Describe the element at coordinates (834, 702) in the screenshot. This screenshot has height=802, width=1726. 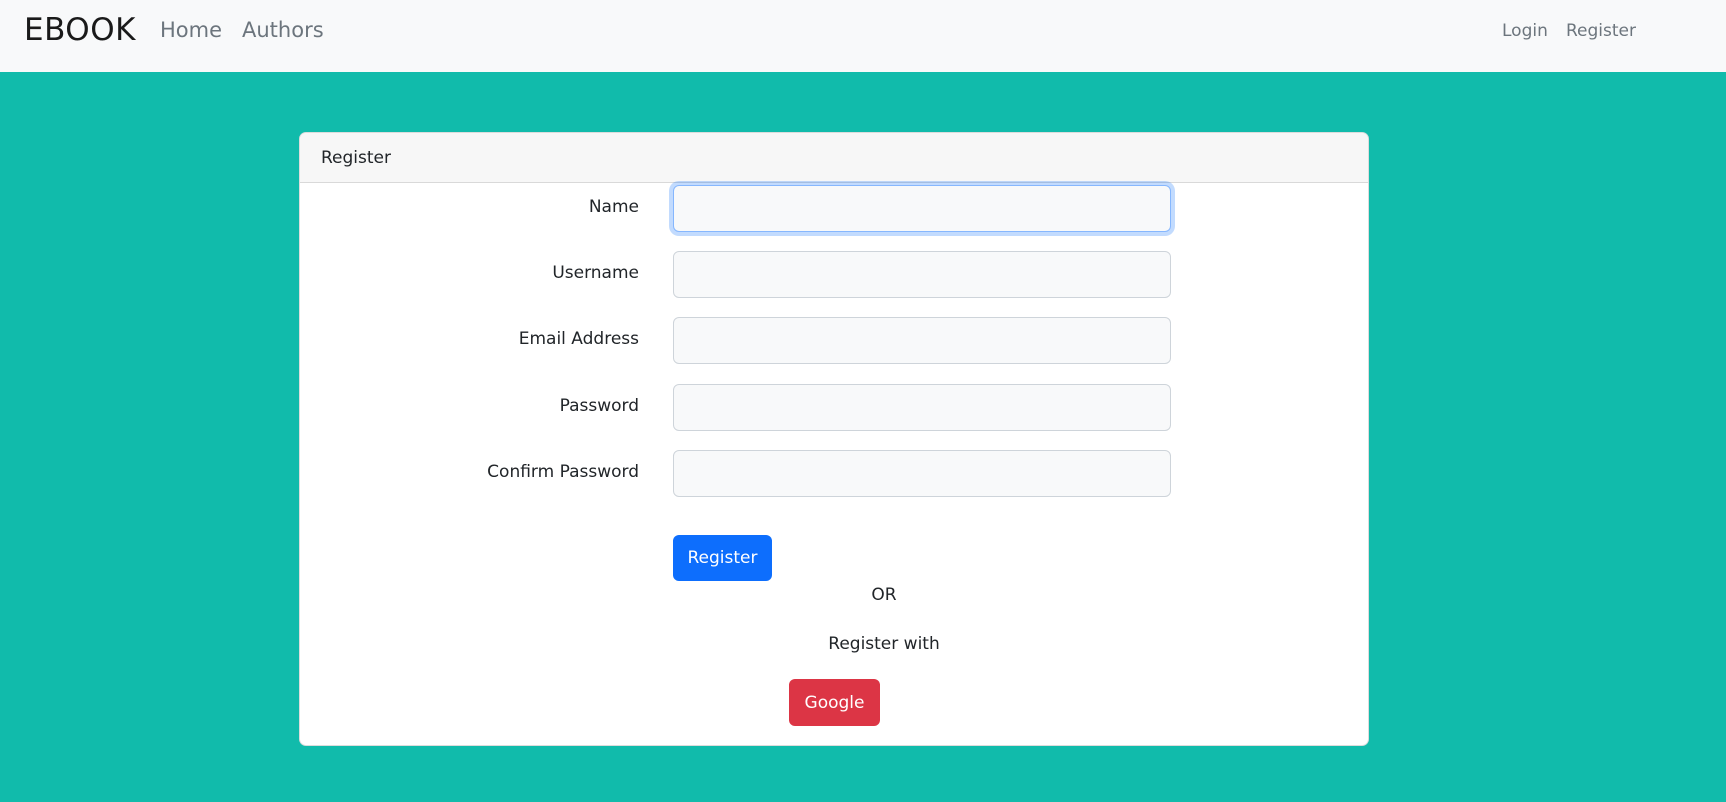
I see `google-register-button: Google` at that location.